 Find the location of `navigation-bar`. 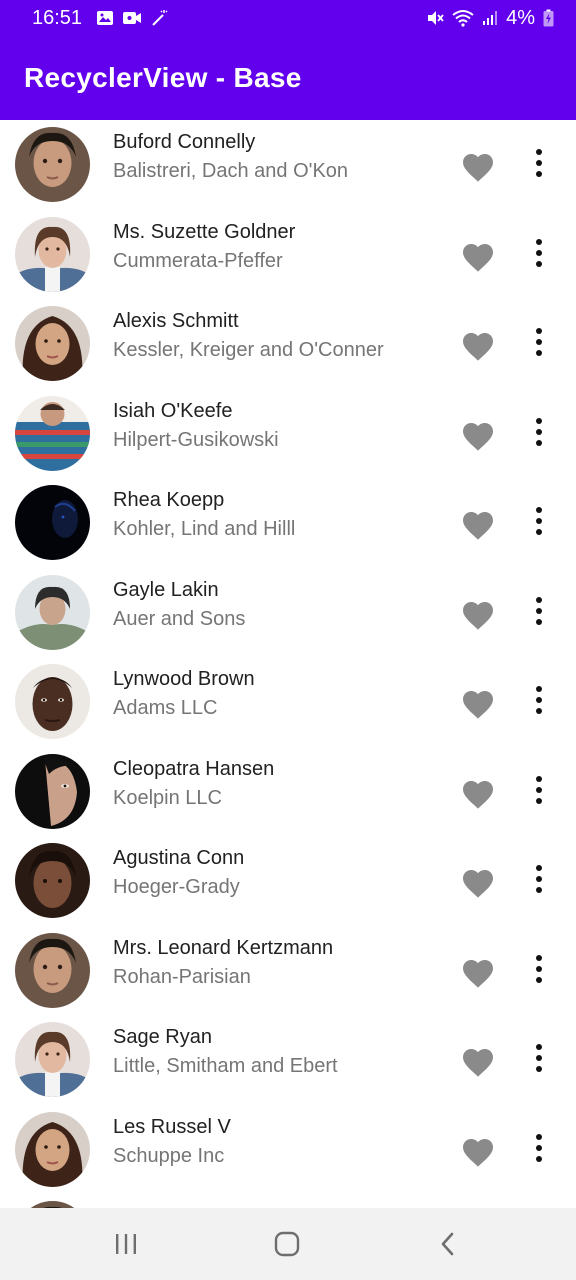

navigation-bar is located at coordinates (288, 1244).